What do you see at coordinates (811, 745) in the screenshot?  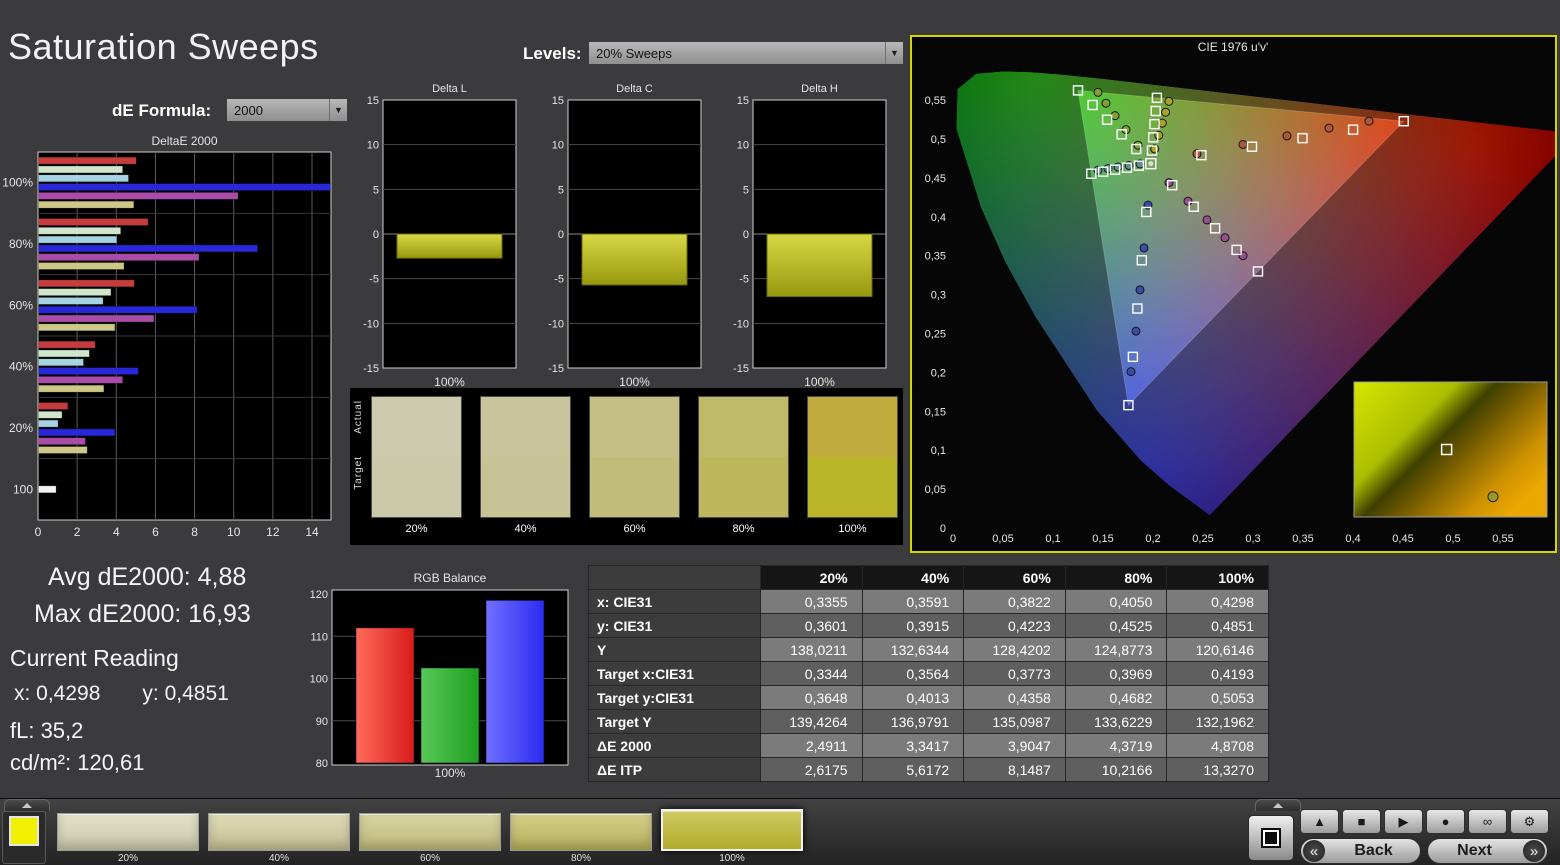 I see `table-cell: 2,4911` at bounding box center [811, 745].